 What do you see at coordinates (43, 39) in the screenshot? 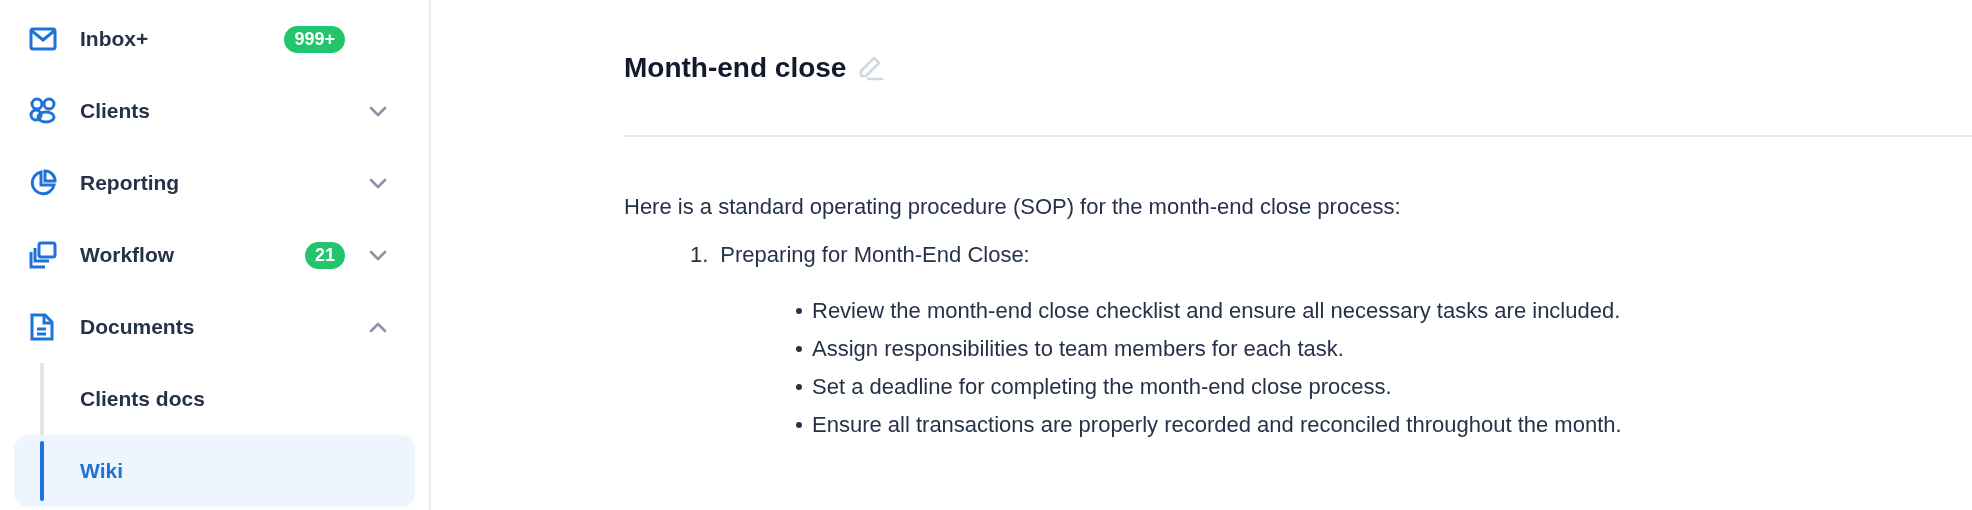
I see `mail-icon` at bounding box center [43, 39].